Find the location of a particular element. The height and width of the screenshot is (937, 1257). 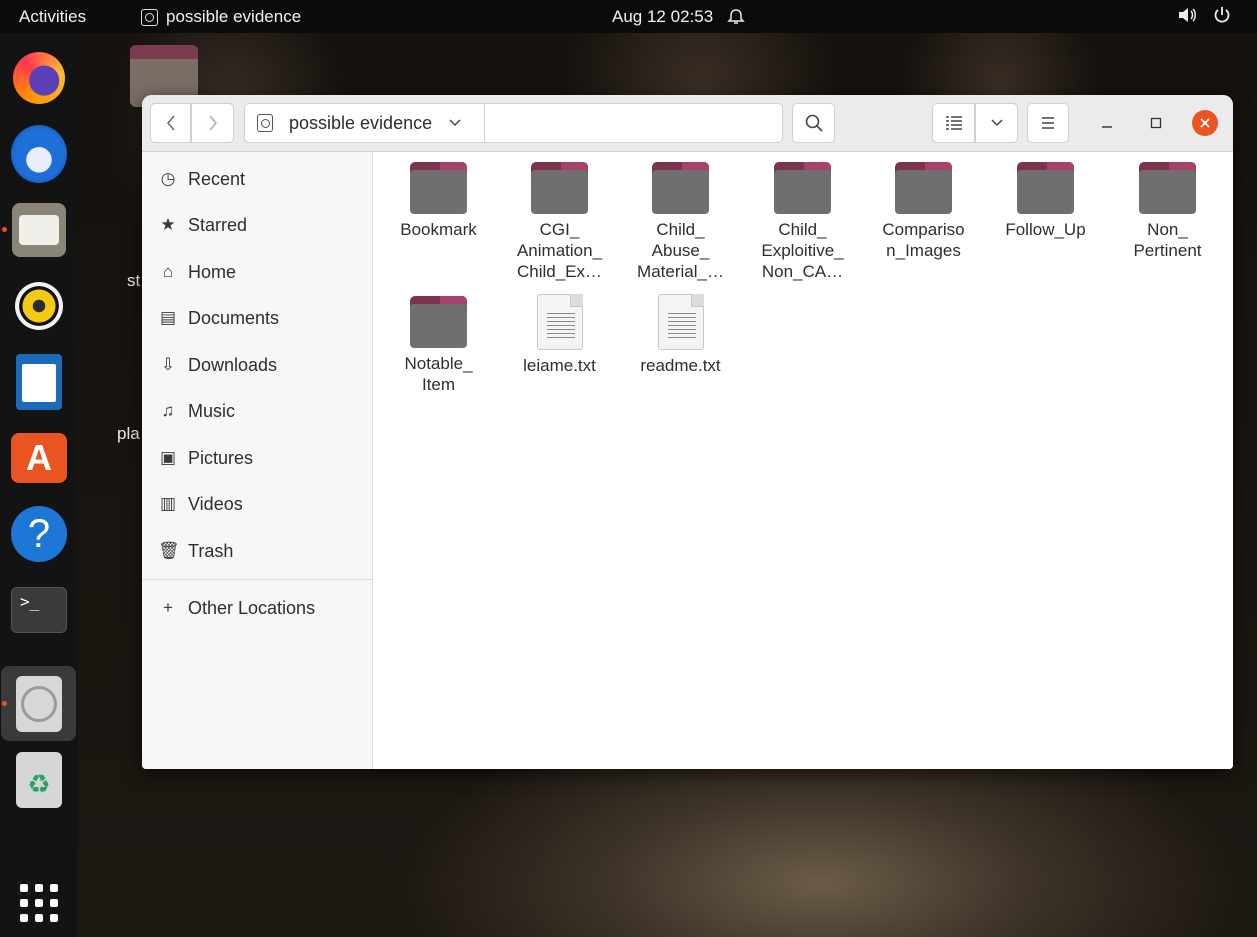

show-apps-button is located at coordinates (39, 903).